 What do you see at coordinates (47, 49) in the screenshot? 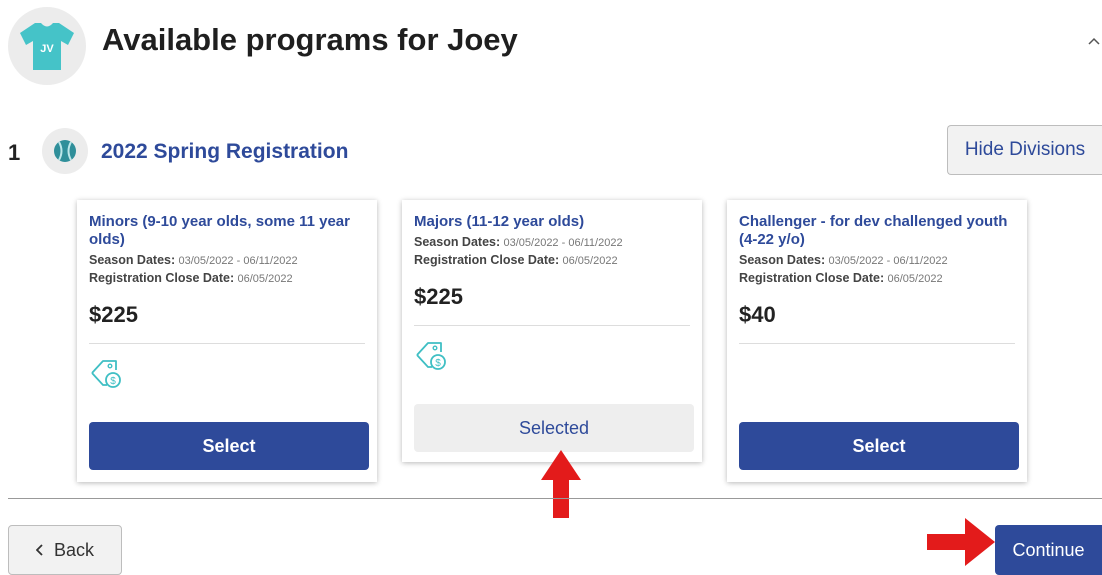
I see `avatar-initials: JV` at bounding box center [47, 49].